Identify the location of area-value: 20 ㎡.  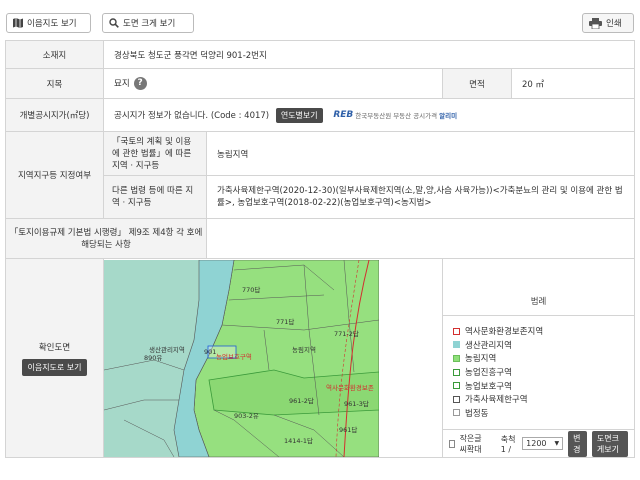
(573, 83).